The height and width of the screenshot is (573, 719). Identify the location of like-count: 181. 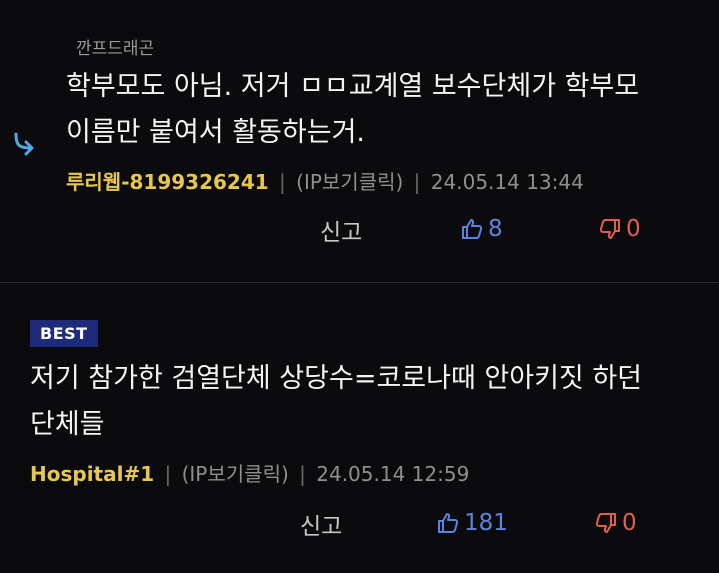
(486, 523).